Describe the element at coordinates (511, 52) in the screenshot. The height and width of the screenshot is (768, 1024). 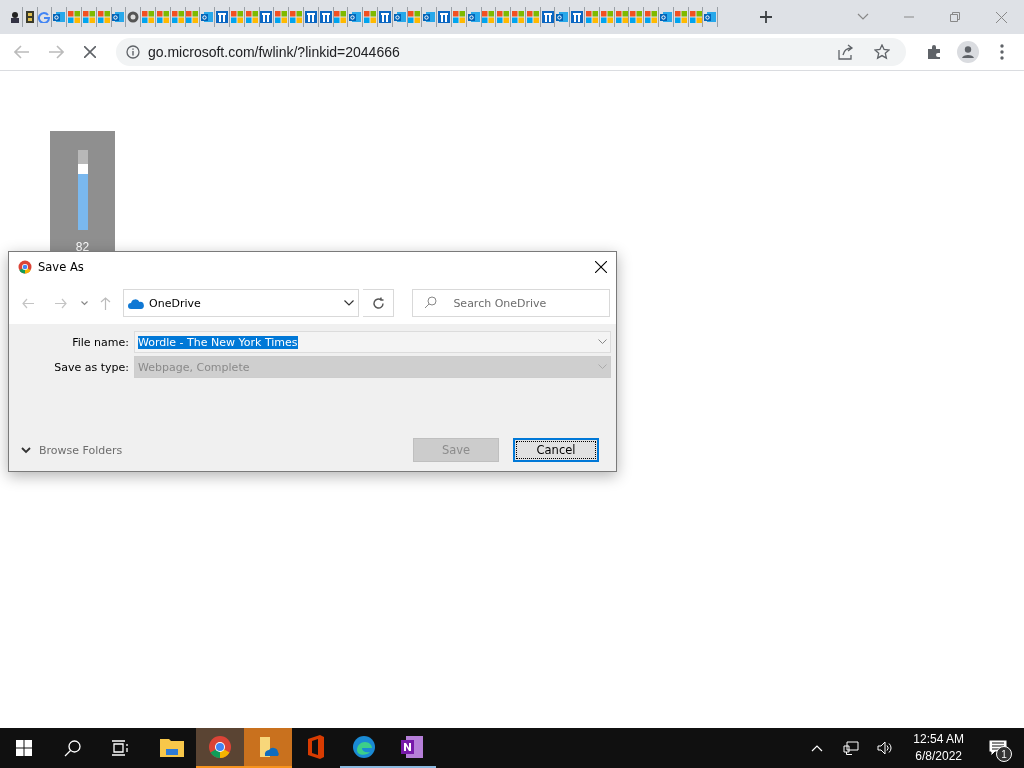
I see `address-bar: go.microsoft.com/fwlink/?linkid=2044666` at that location.